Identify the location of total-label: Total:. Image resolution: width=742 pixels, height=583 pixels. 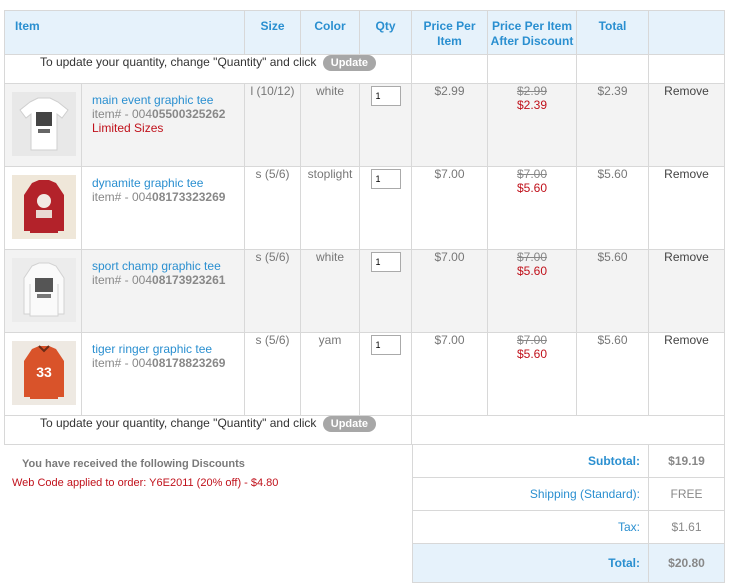
(530, 563).